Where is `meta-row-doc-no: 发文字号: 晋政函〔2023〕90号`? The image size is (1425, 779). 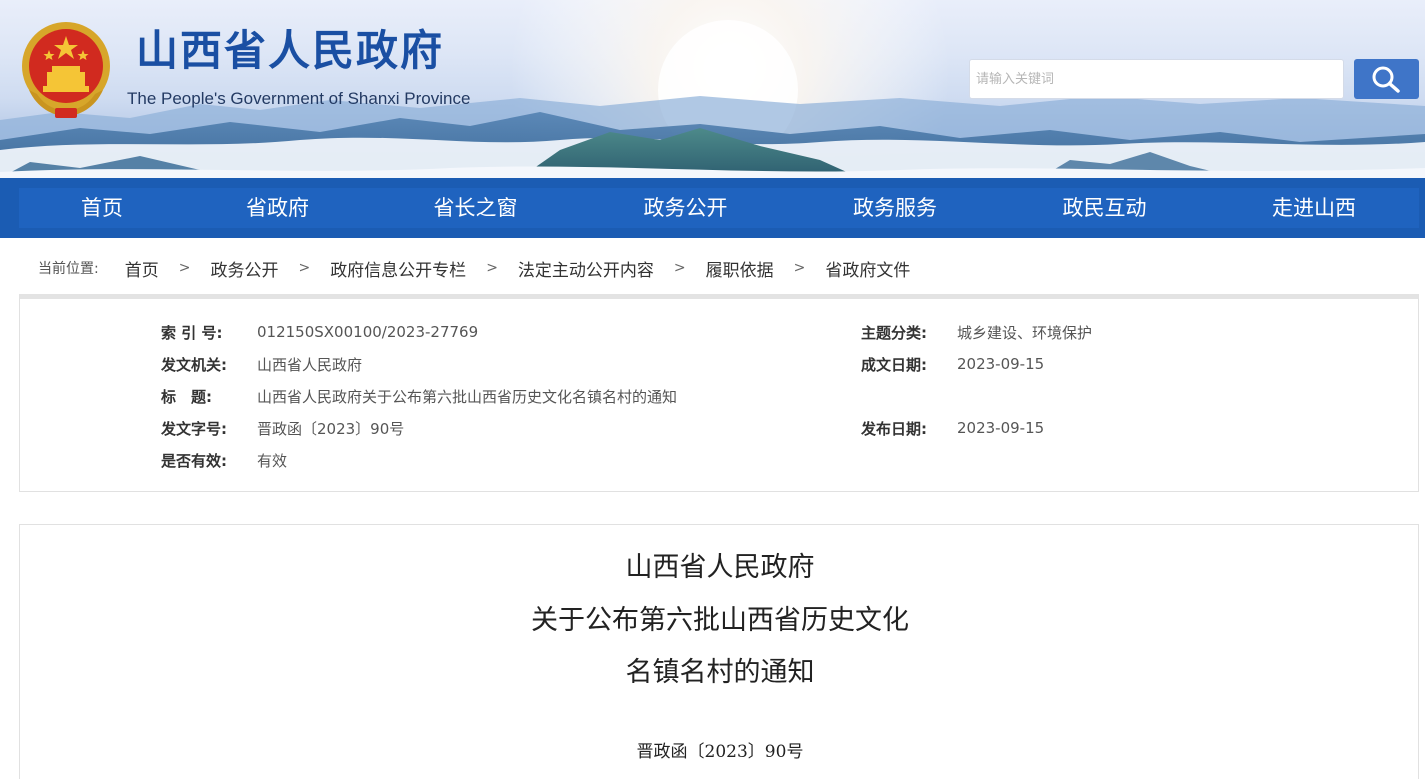 meta-row-doc-no: 发文字号: 晋政函〔2023〕90号 is located at coordinates (282, 428).